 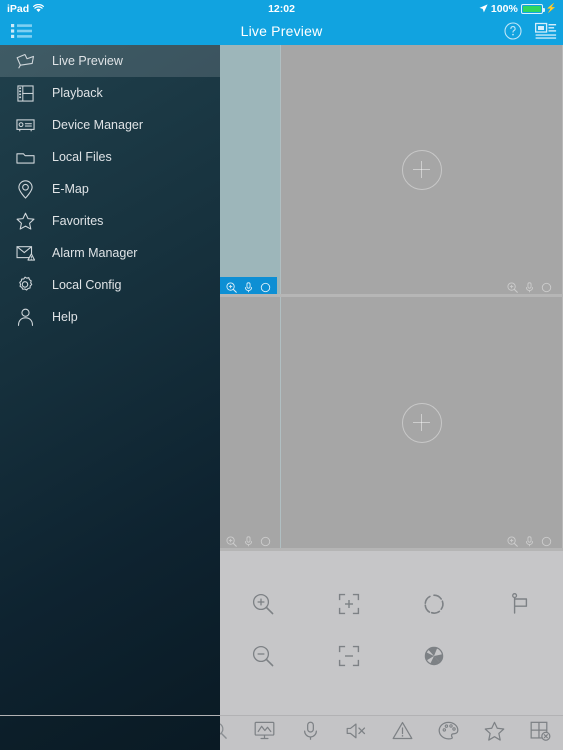 I want to click on lightning-bolt-icon: ⚡, so click(x=551, y=8).